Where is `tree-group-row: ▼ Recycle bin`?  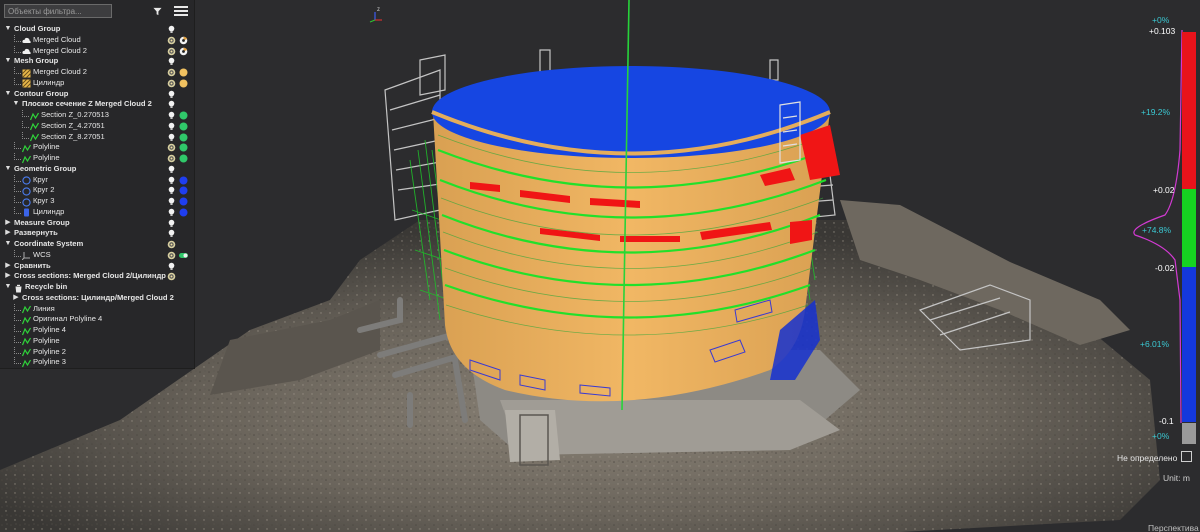
tree-group-row: ▼ Recycle bin is located at coordinates (97, 287).